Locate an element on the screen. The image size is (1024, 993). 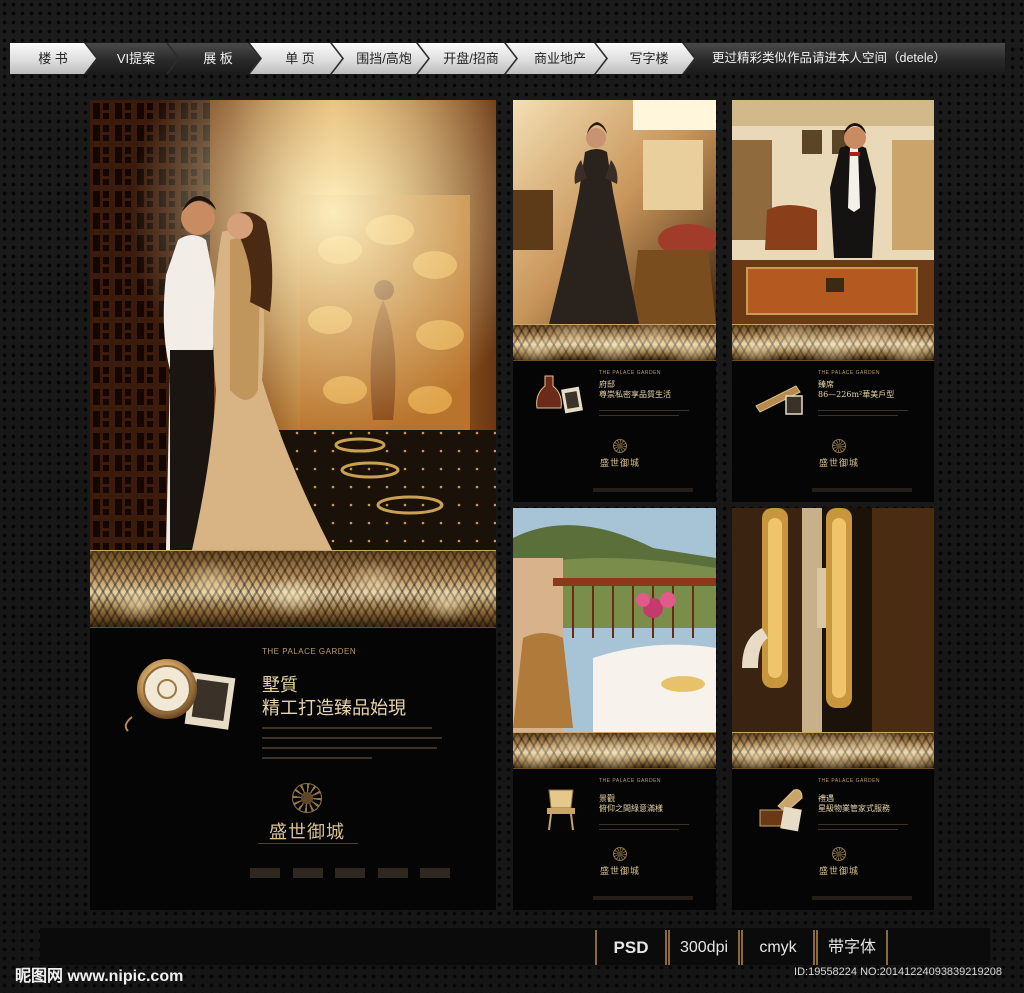
poster-floorplan: THE PALACE GARDEN 臻席 86—226m²華美戶型 盛世御城 is located at coordinates (833, 301).